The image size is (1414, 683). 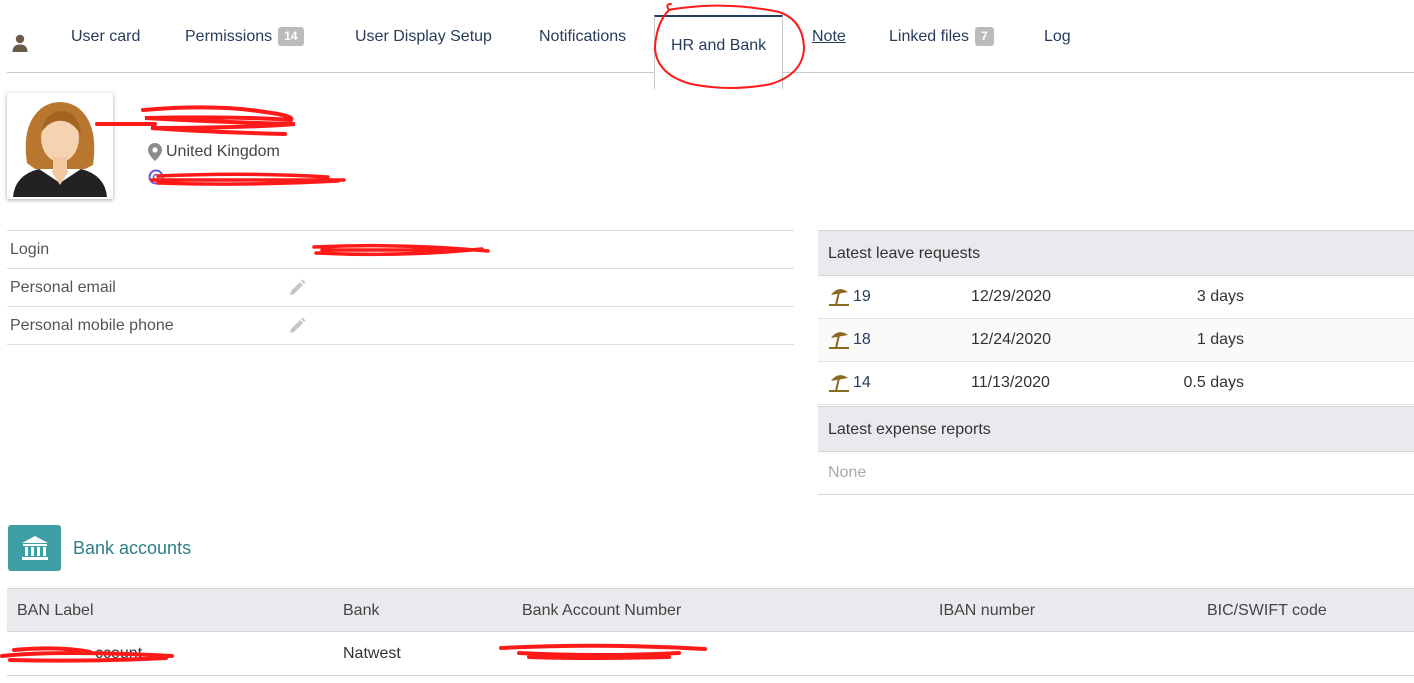 What do you see at coordinates (92, 325) in the screenshot?
I see `personal-mobile-label: Personal mobile phone` at bounding box center [92, 325].